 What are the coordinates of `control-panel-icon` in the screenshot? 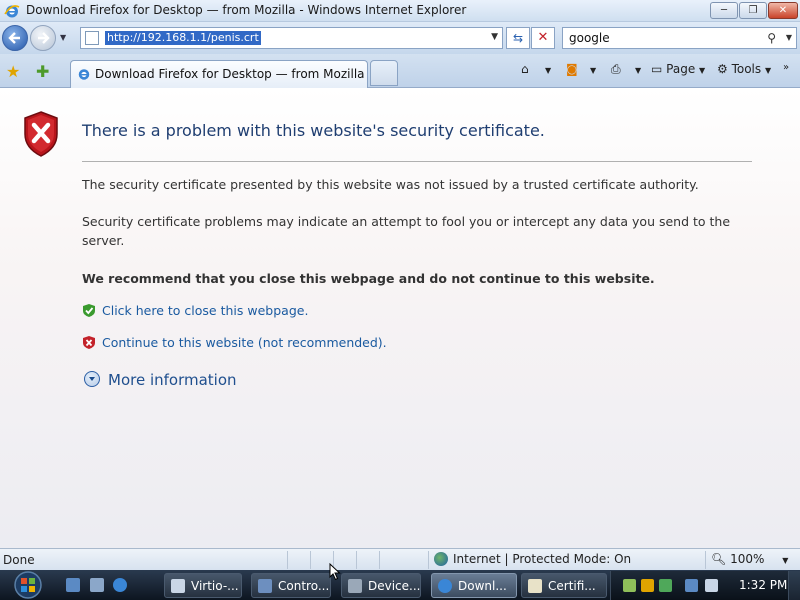 It's located at (265, 586).